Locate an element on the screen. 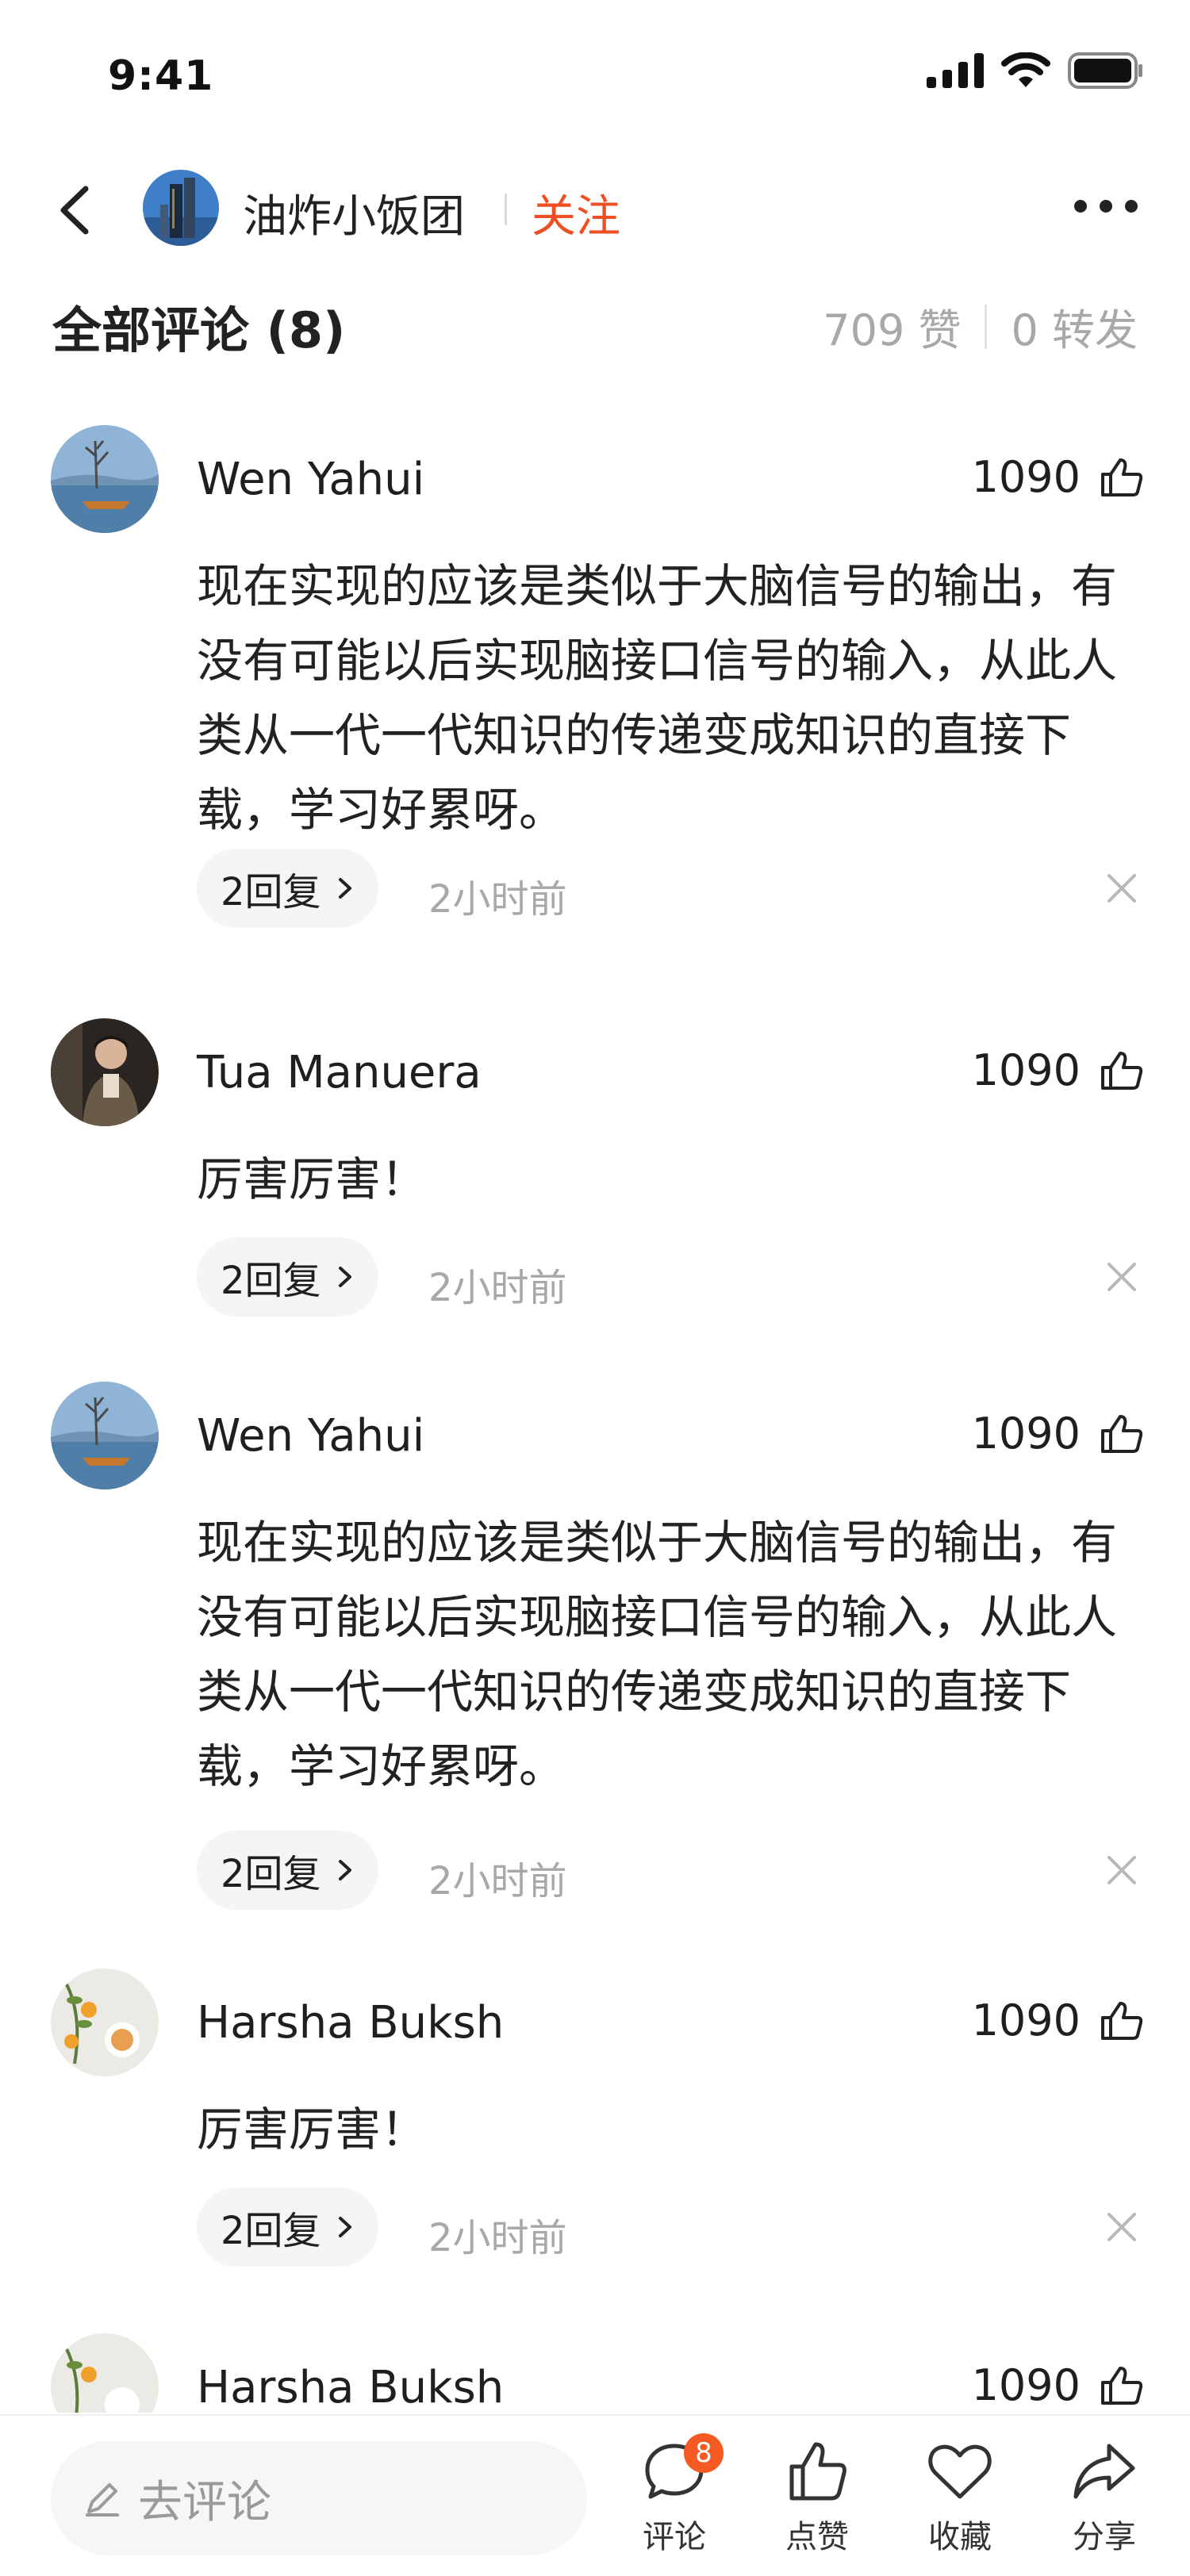  nav-bar: 油炸小饭团 关注 is located at coordinates (595, 210).